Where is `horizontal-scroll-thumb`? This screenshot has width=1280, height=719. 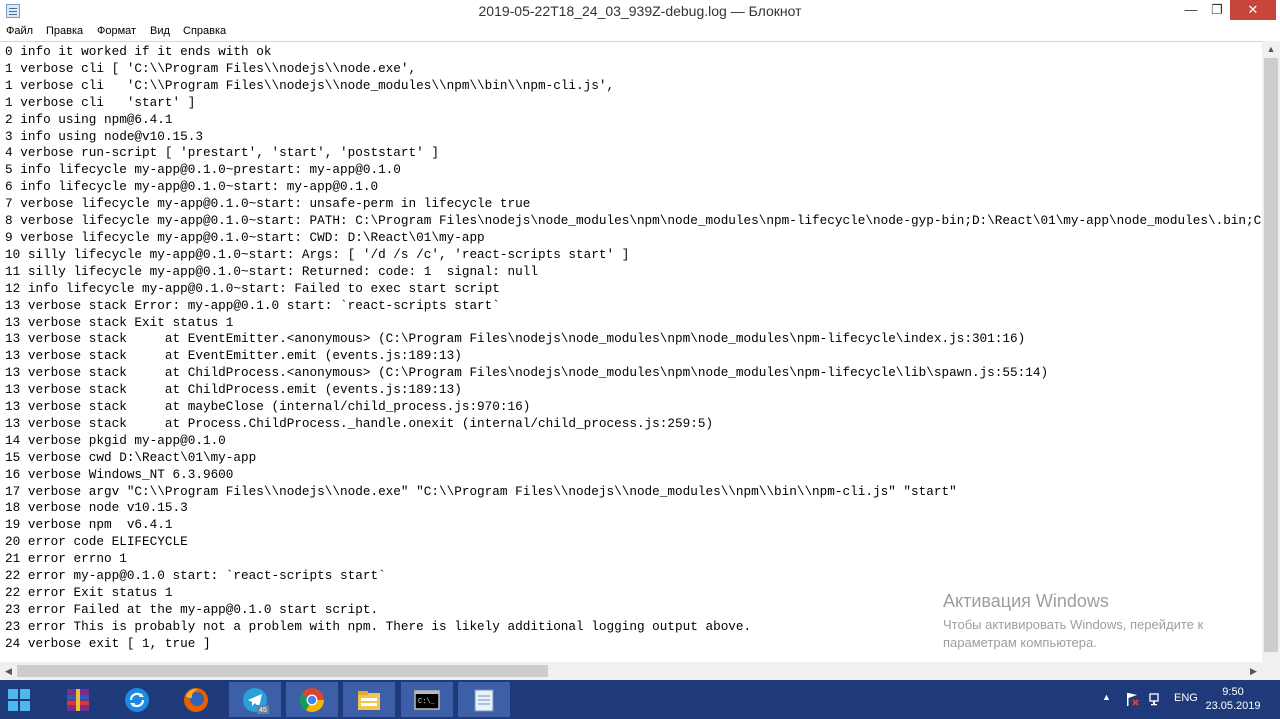
horizontal-scroll-thumb is located at coordinates (282, 671).